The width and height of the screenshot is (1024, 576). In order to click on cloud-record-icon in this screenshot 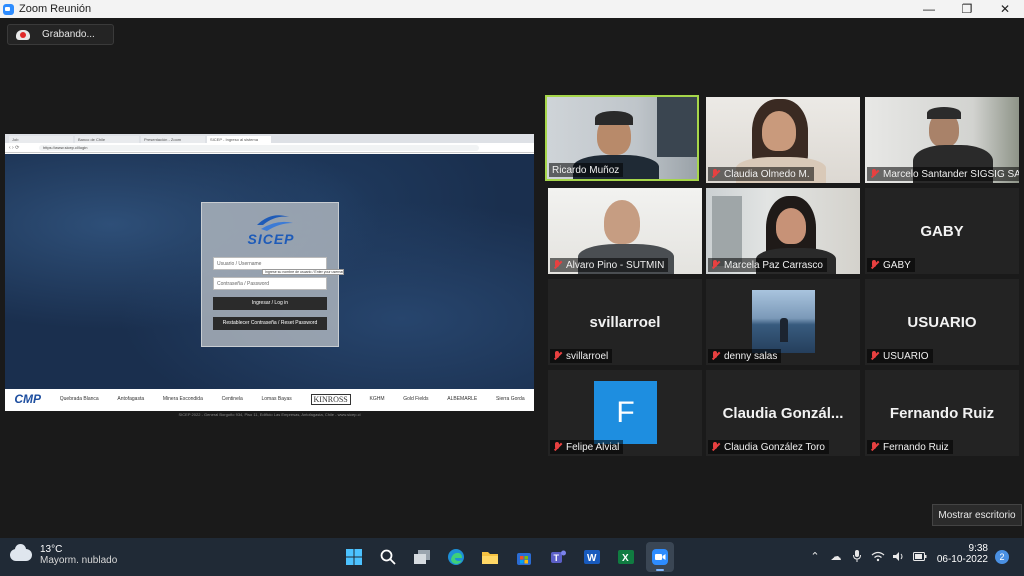, I will do `click(23, 34)`.